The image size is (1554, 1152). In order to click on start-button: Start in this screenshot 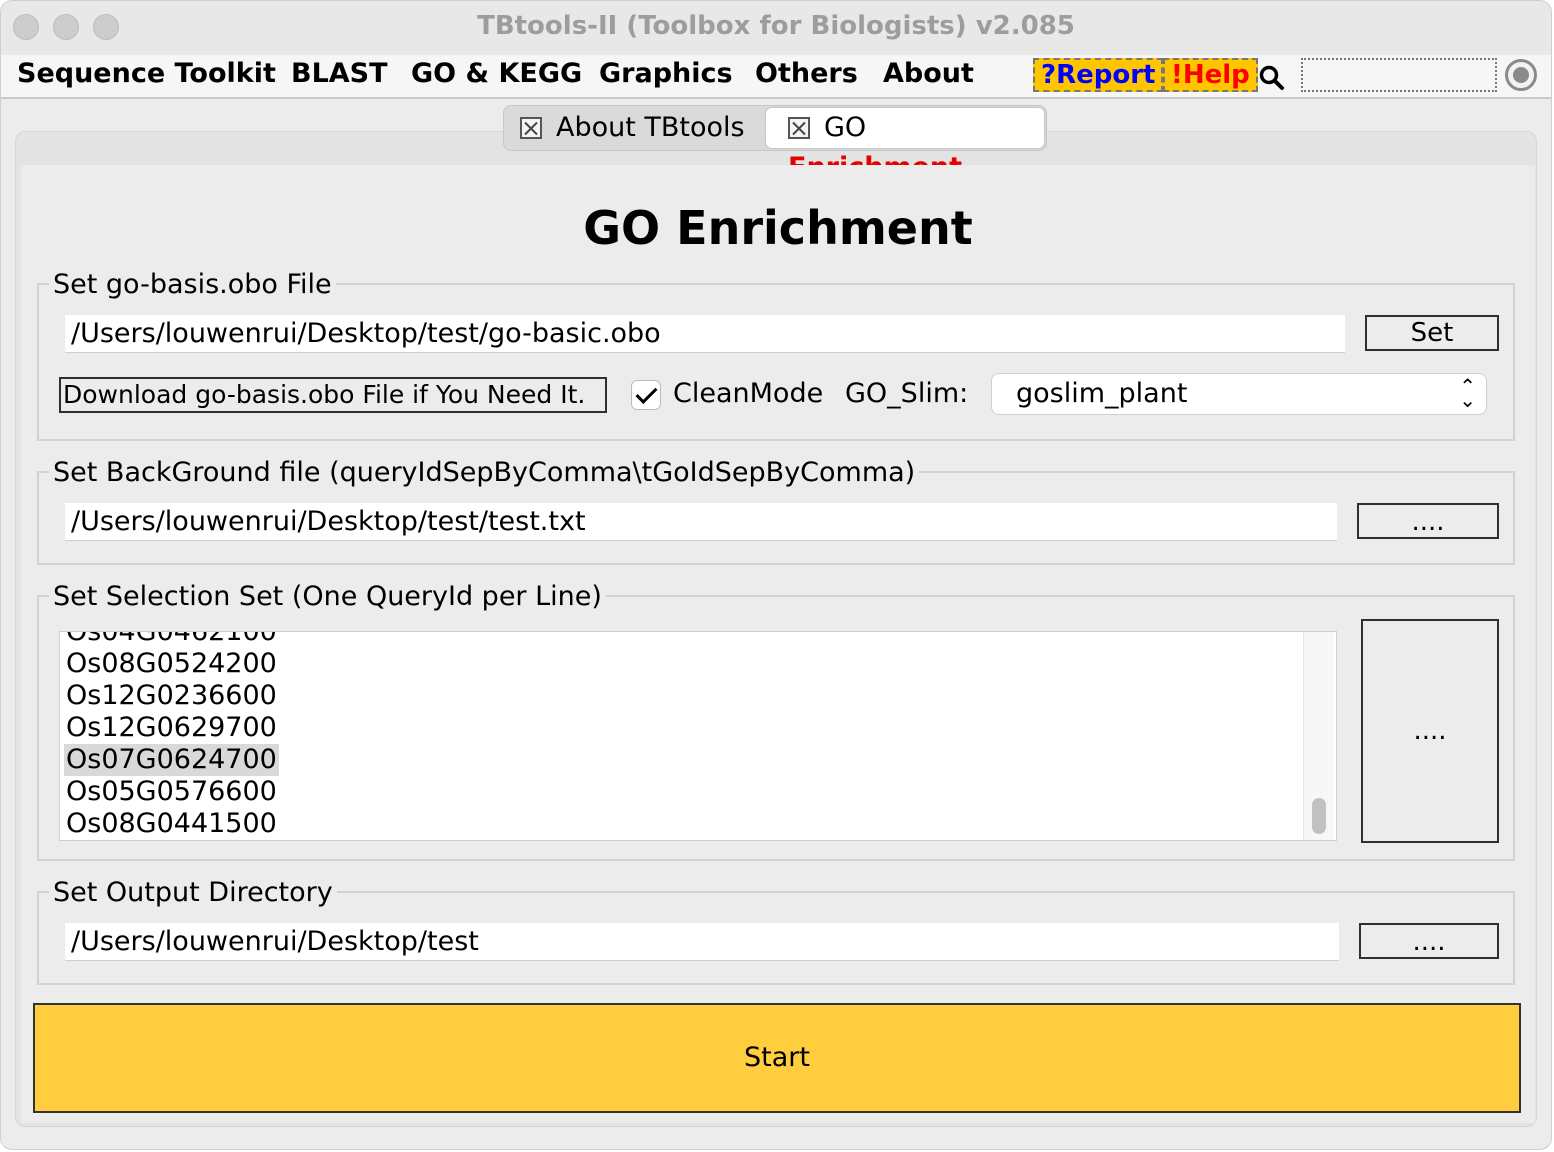, I will do `click(777, 1058)`.